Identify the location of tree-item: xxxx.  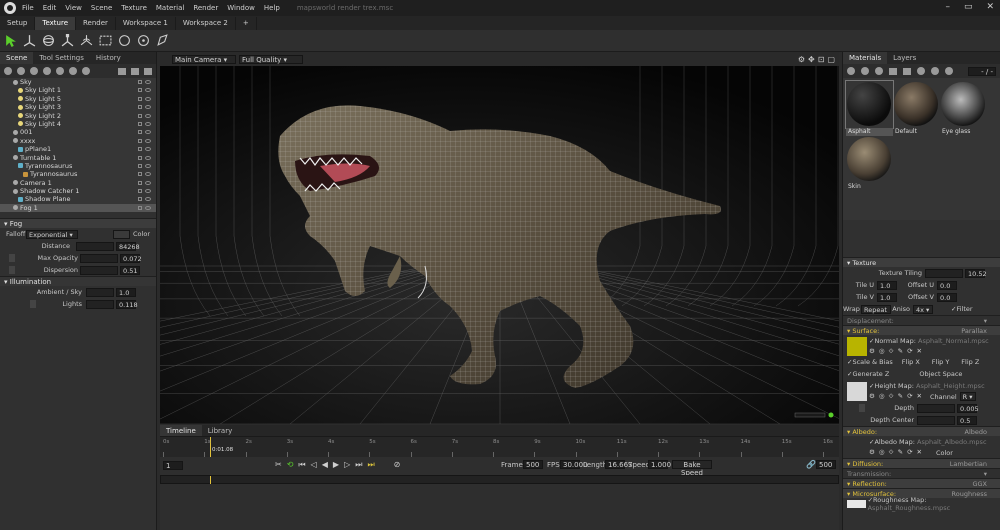
(78, 141).